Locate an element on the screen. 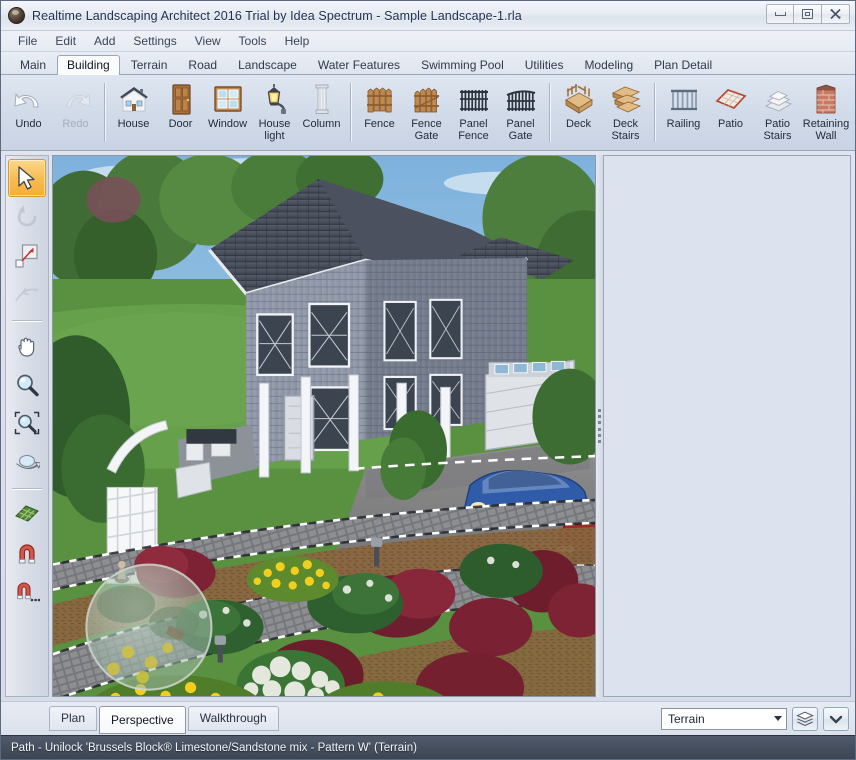  layers-button is located at coordinates (805, 718).